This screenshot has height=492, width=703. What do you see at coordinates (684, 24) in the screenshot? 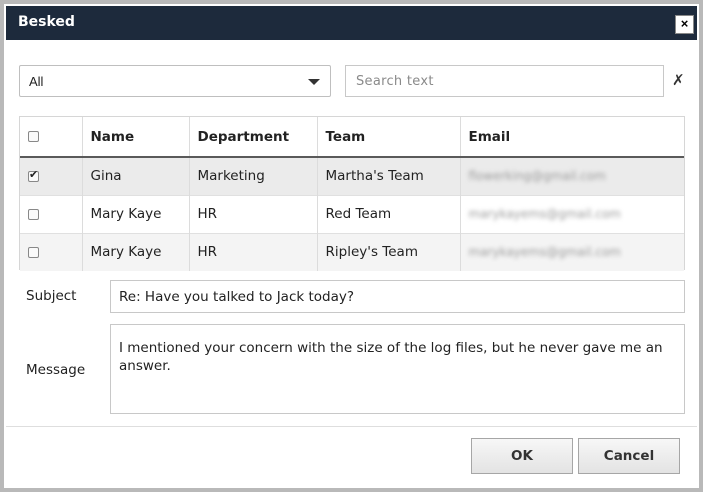
I see `close-icon: ×` at bounding box center [684, 24].